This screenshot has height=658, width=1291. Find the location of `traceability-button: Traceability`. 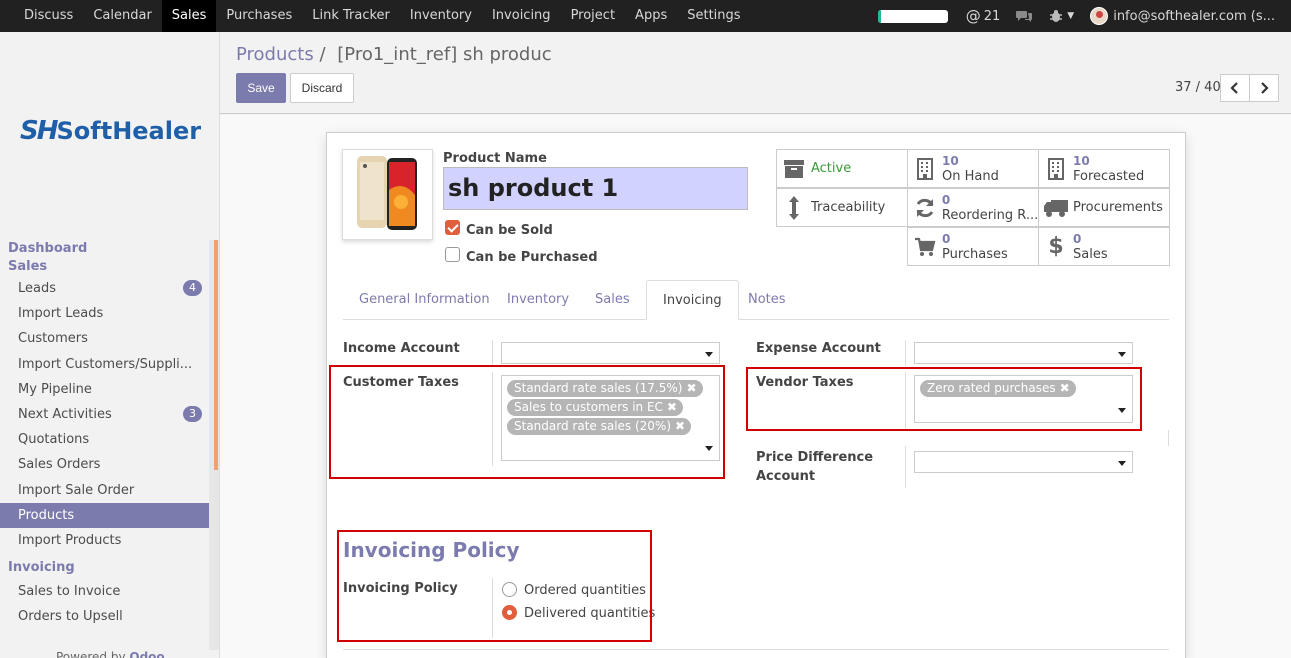

traceability-button: Traceability is located at coordinates (842, 207).